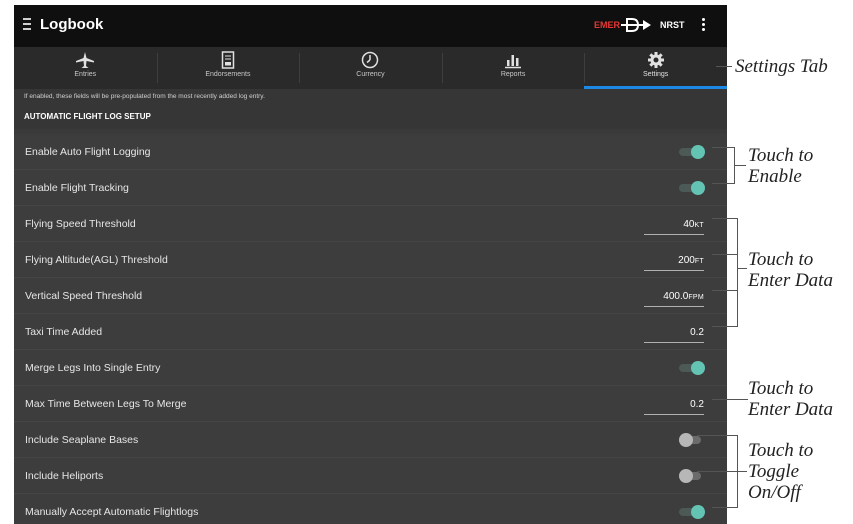  Describe the element at coordinates (84, 296) in the screenshot. I see `setting-label: Vertical Speed Threshold` at that location.